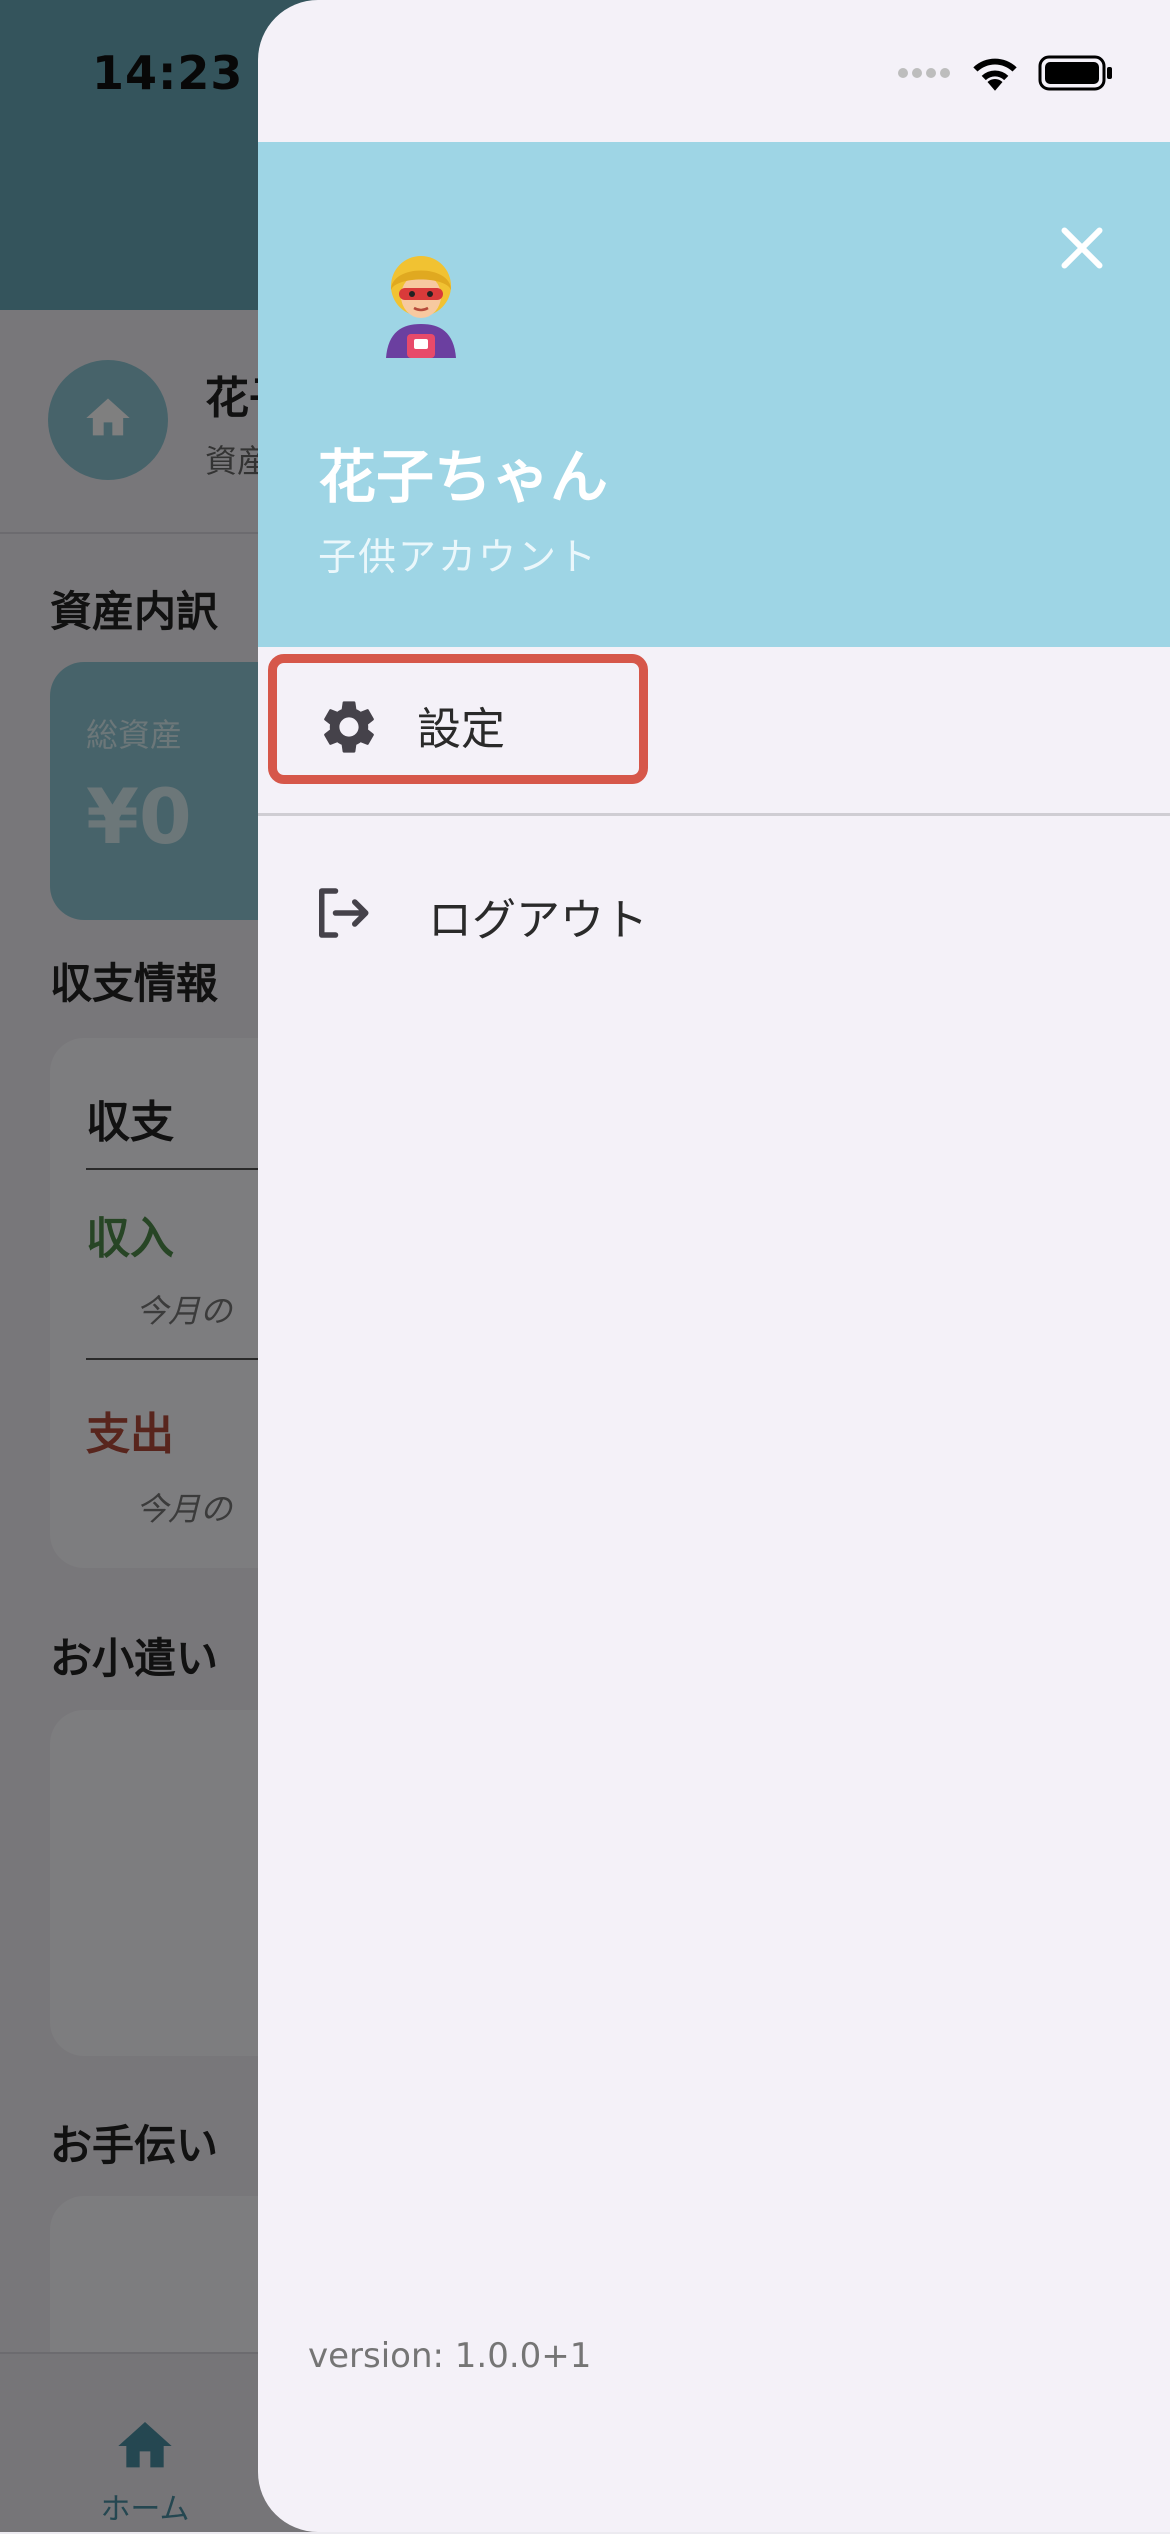 This screenshot has width=1170, height=2534. I want to click on app-version: version: 1.0.0+1, so click(450, 2356).